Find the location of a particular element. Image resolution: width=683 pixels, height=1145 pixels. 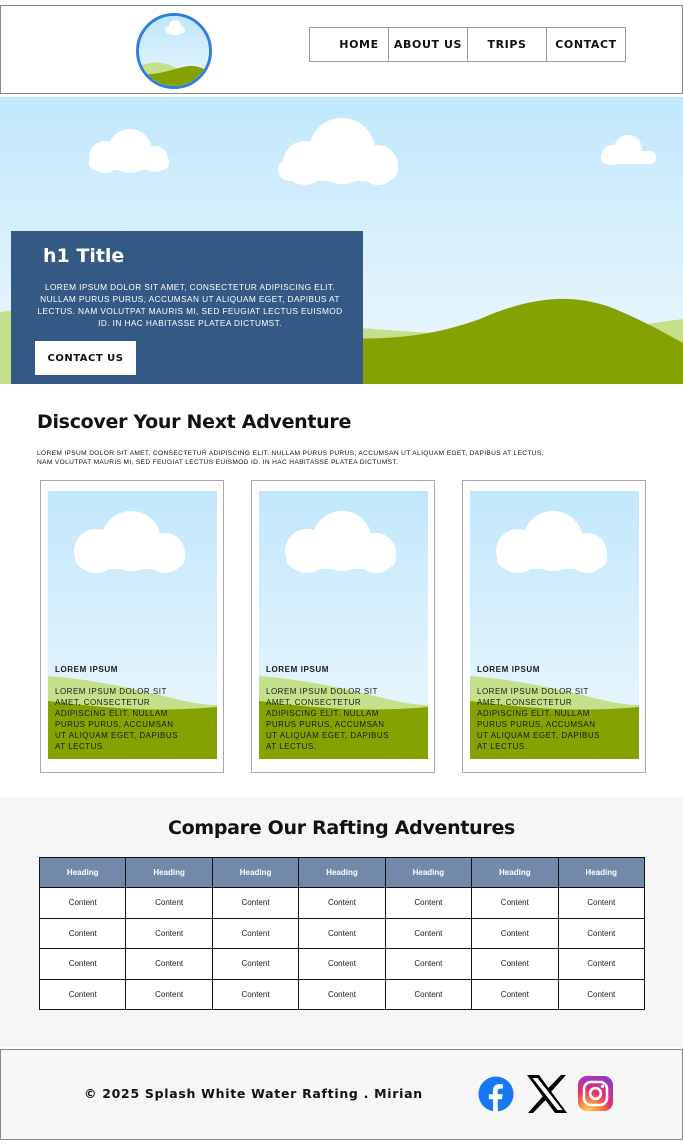

site-header: HOME ABOUT US TRIPS CONTACT is located at coordinates (341, 49).